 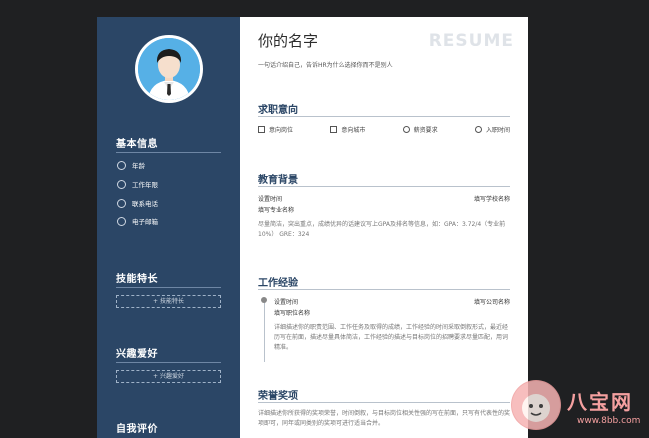 I want to click on education-major: 填写专业名称, so click(x=384, y=209).